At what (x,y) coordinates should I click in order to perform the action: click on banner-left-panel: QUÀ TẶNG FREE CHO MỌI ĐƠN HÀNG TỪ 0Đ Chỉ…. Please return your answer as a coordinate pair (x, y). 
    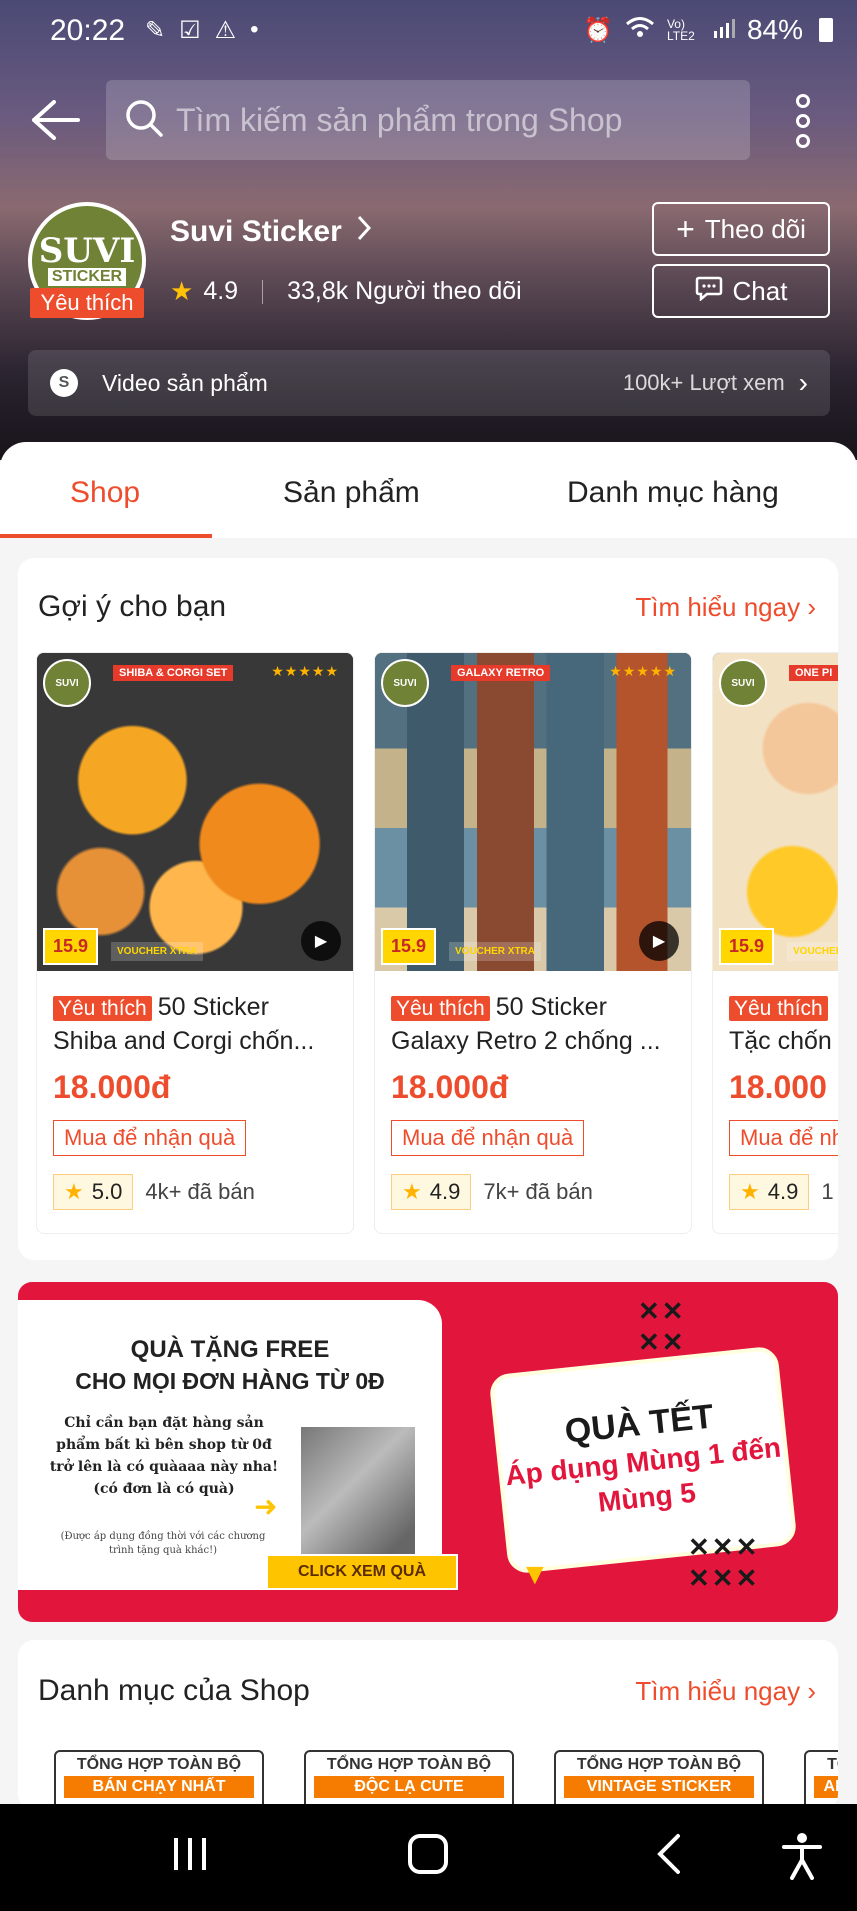
    Looking at the image, I should click on (230, 1445).